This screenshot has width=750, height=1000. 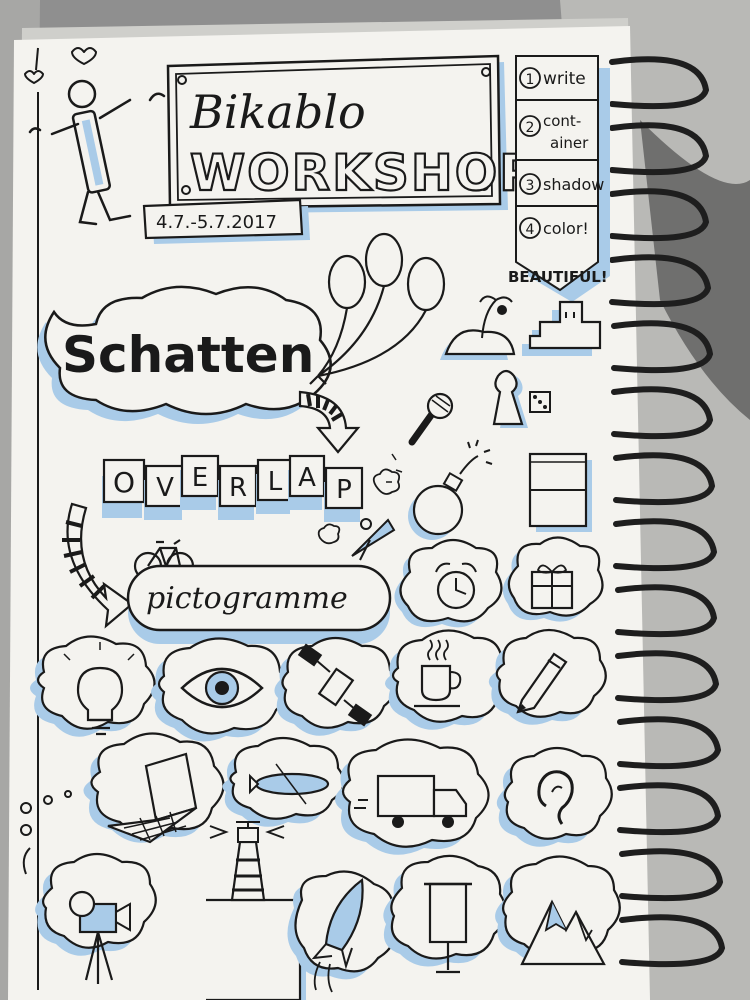 I want to click on flipchart-icon, so click(x=560, y=492).